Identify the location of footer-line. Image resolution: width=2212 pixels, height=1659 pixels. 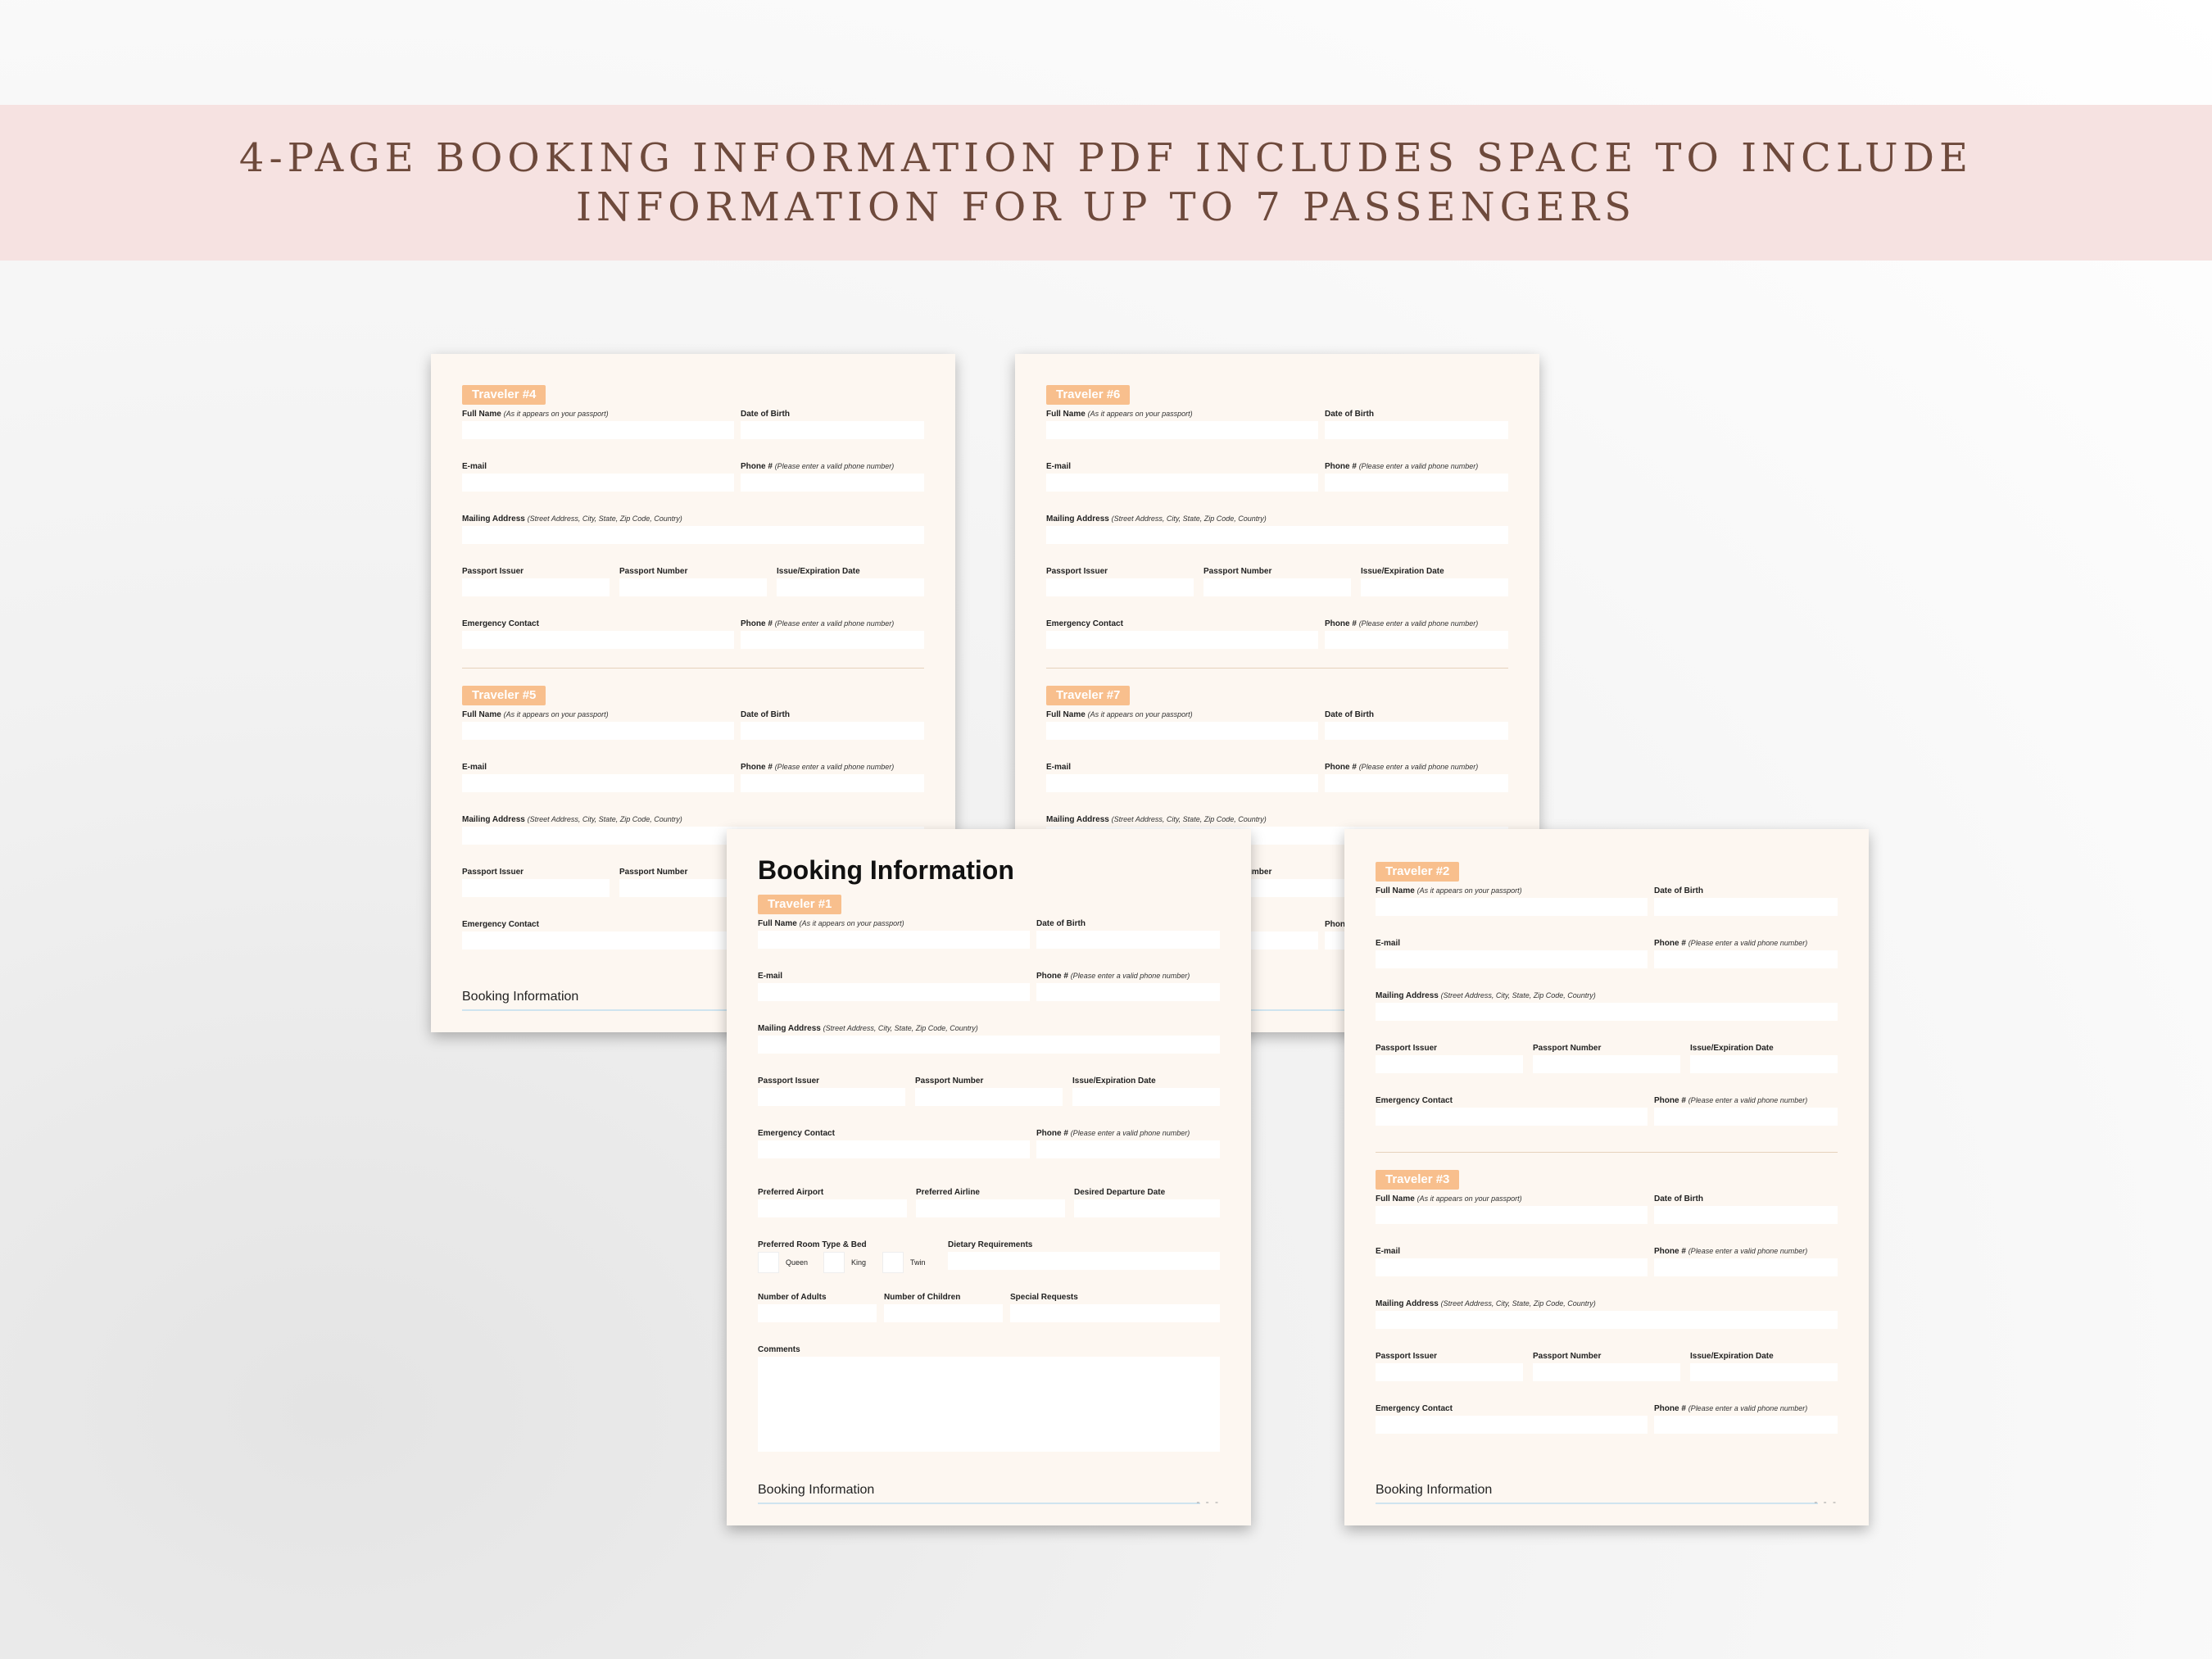
(979, 1503).